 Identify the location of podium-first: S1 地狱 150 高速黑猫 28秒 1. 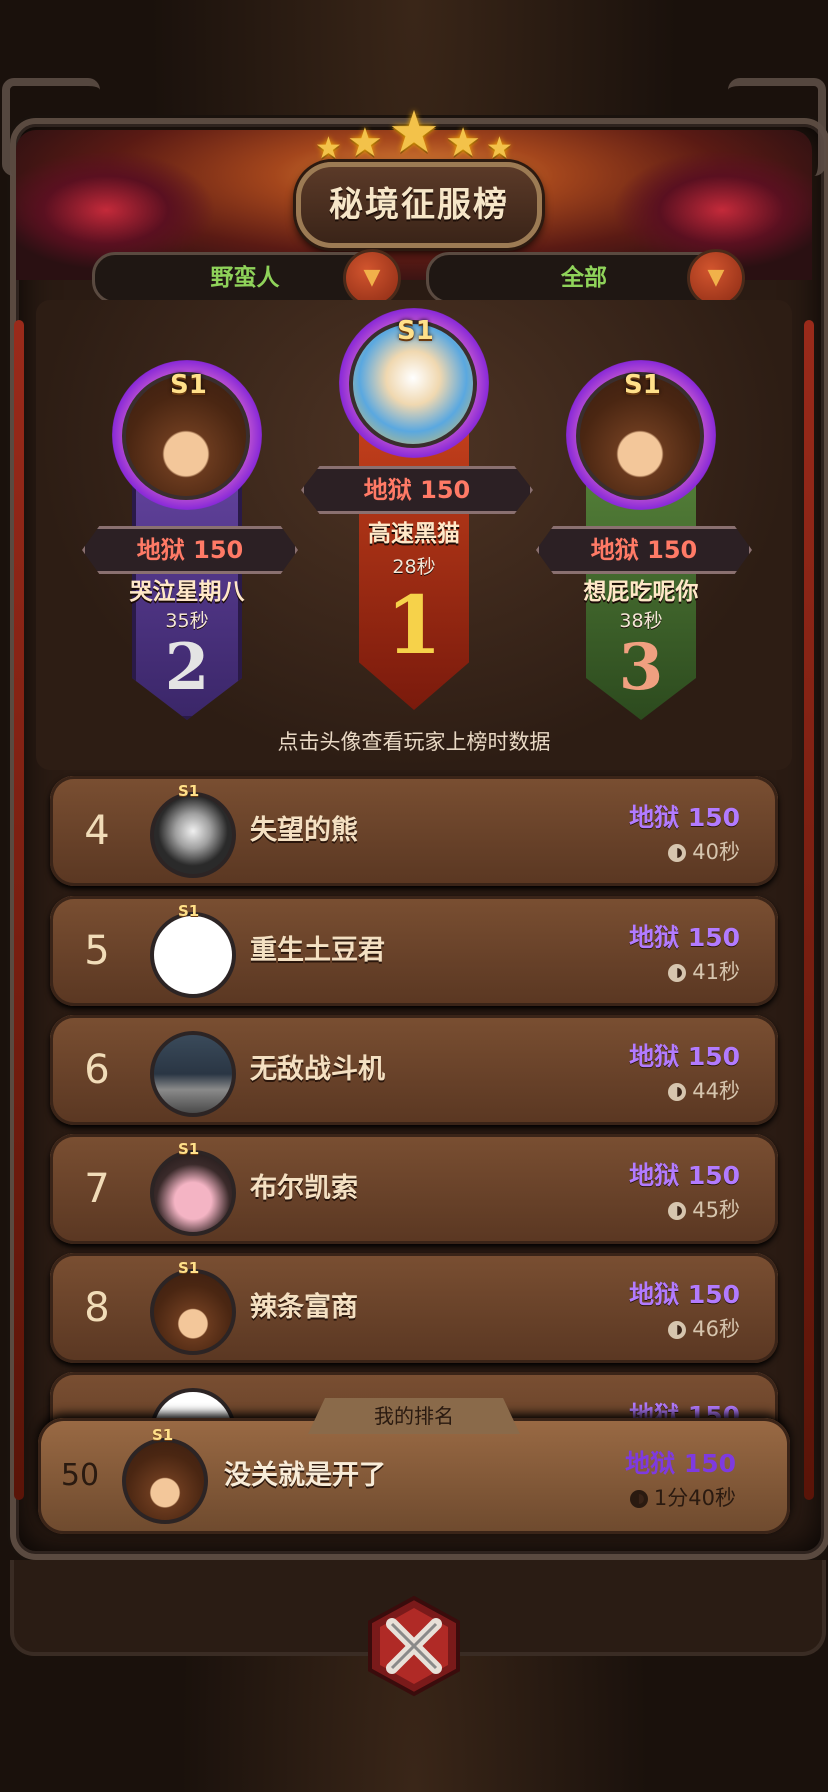
(417, 505).